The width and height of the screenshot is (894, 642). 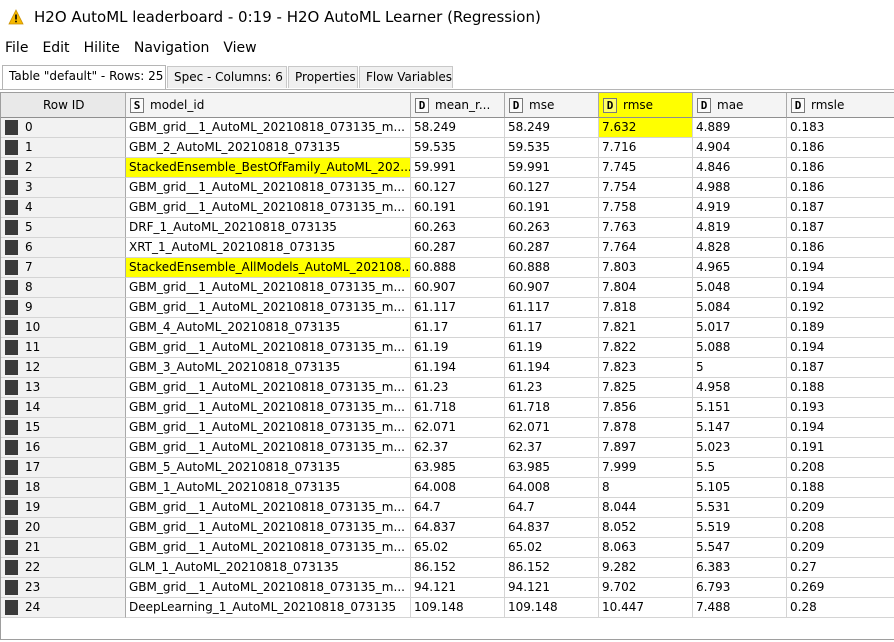 What do you see at coordinates (552, 248) in the screenshot?
I see `mse-cell: 60.287` at bounding box center [552, 248].